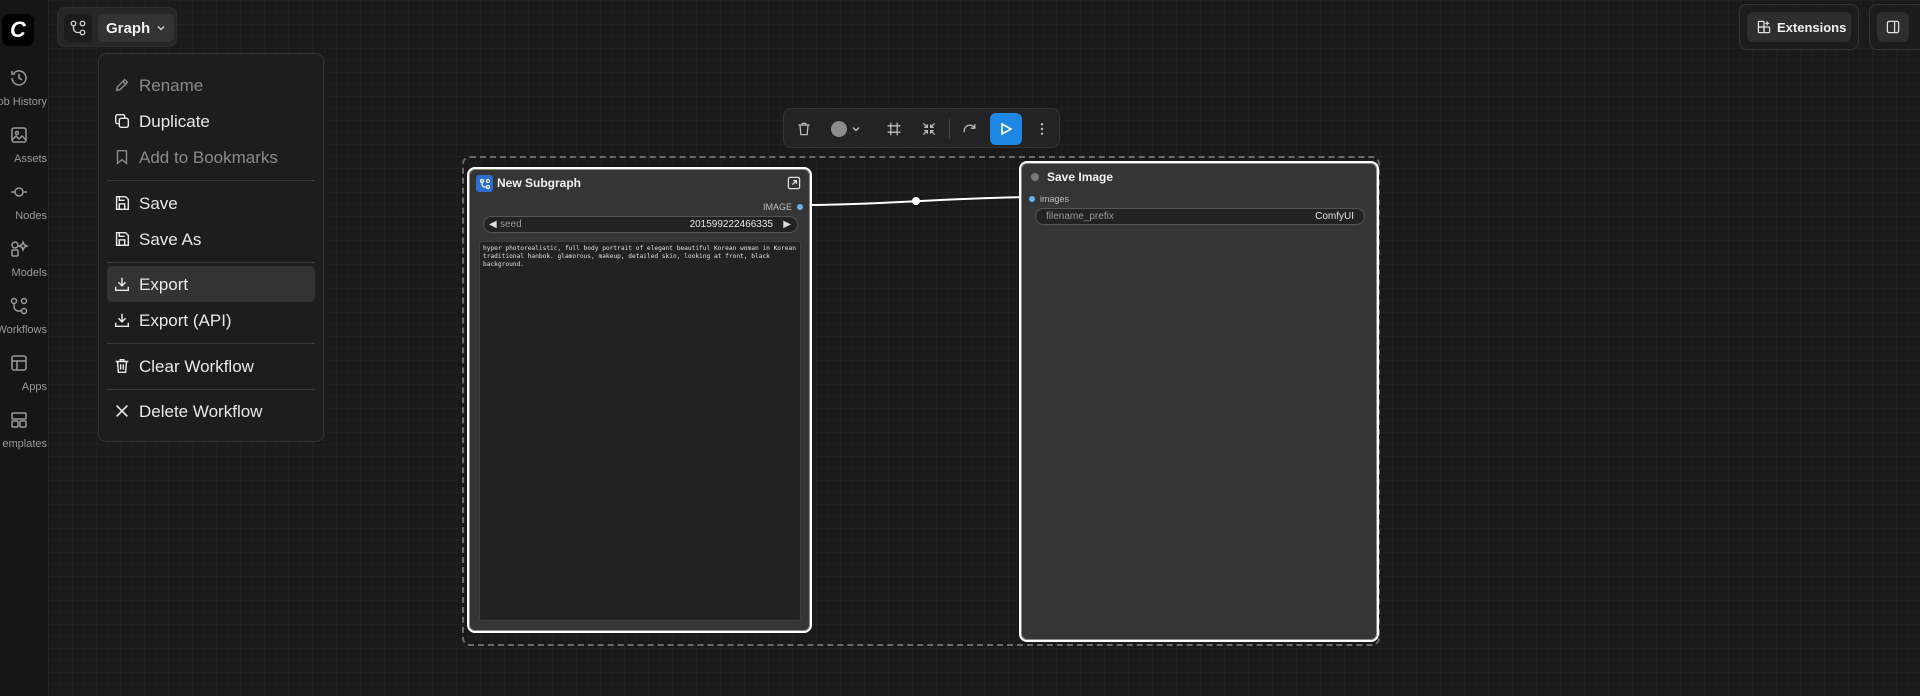 The image size is (1920, 696). I want to click on input-slot-dot, so click(1032, 199).